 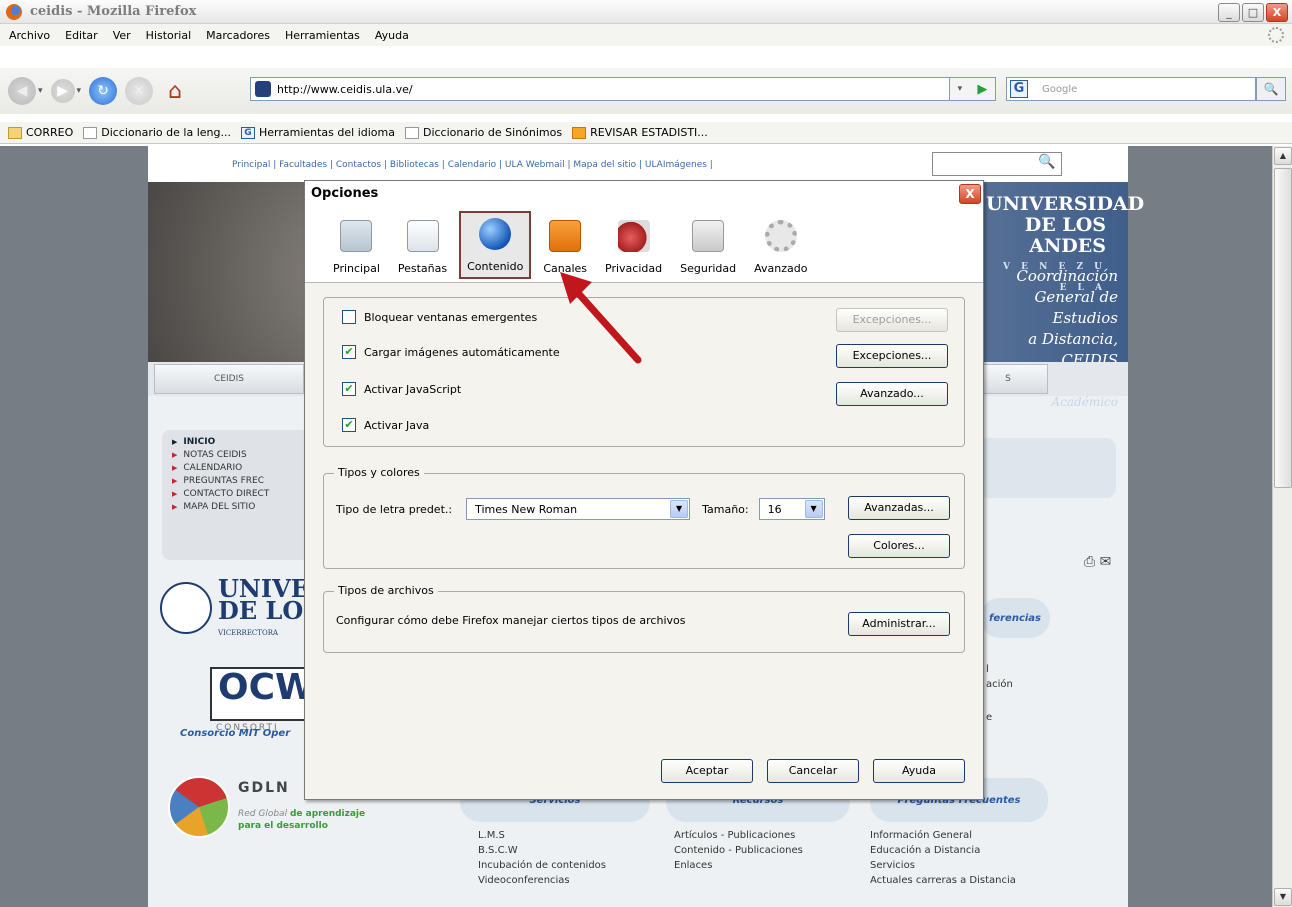 What do you see at coordinates (578, 509) in the screenshot?
I see `font-select: Times New Roman ▼` at bounding box center [578, 509].